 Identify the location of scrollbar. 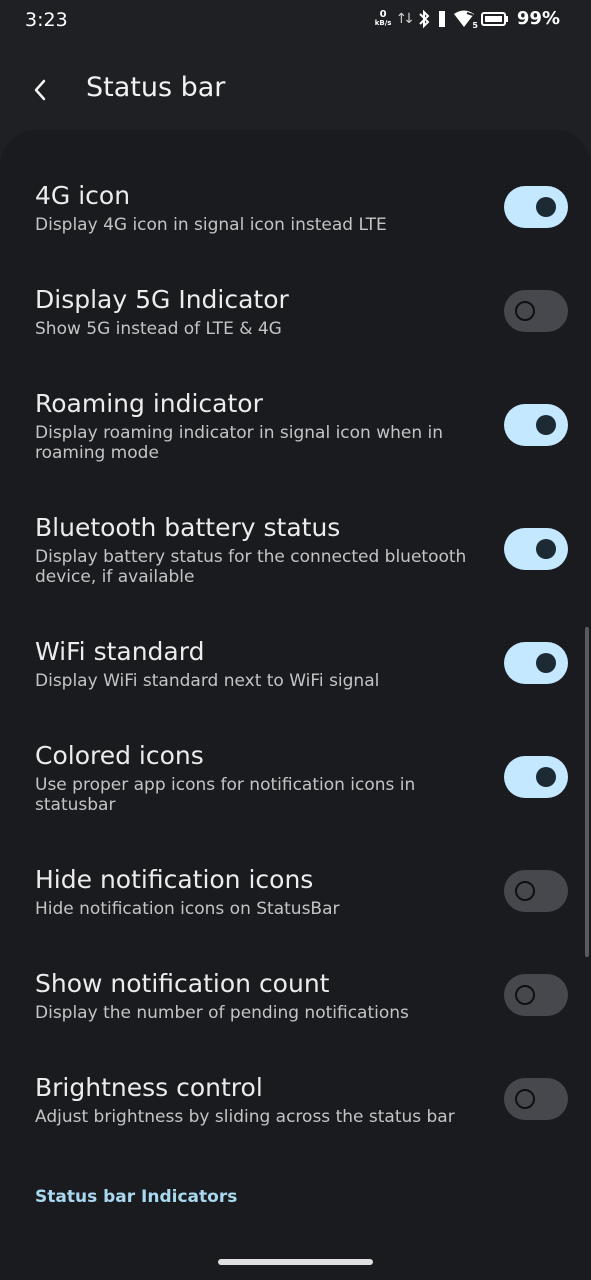
(587, 792).